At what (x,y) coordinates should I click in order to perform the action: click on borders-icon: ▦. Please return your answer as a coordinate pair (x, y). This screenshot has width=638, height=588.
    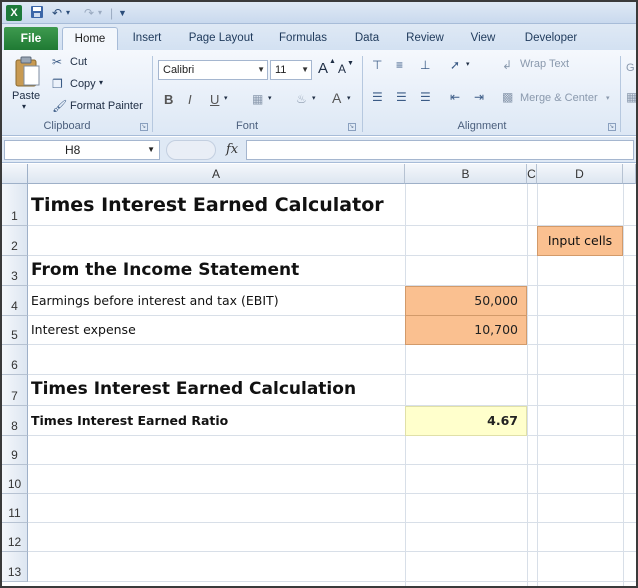
    Looking at the image, I should click on (257, 99).